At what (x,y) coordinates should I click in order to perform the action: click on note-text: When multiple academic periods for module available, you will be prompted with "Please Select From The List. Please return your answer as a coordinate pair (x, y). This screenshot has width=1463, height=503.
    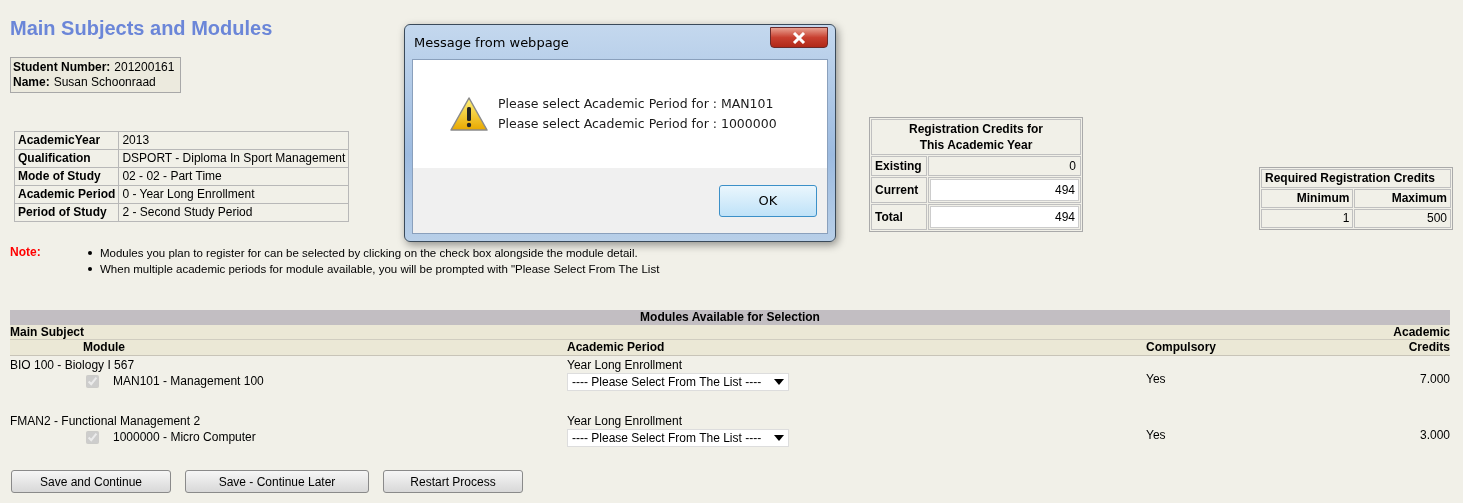
    Looking at the image, I should click on (380, 269).